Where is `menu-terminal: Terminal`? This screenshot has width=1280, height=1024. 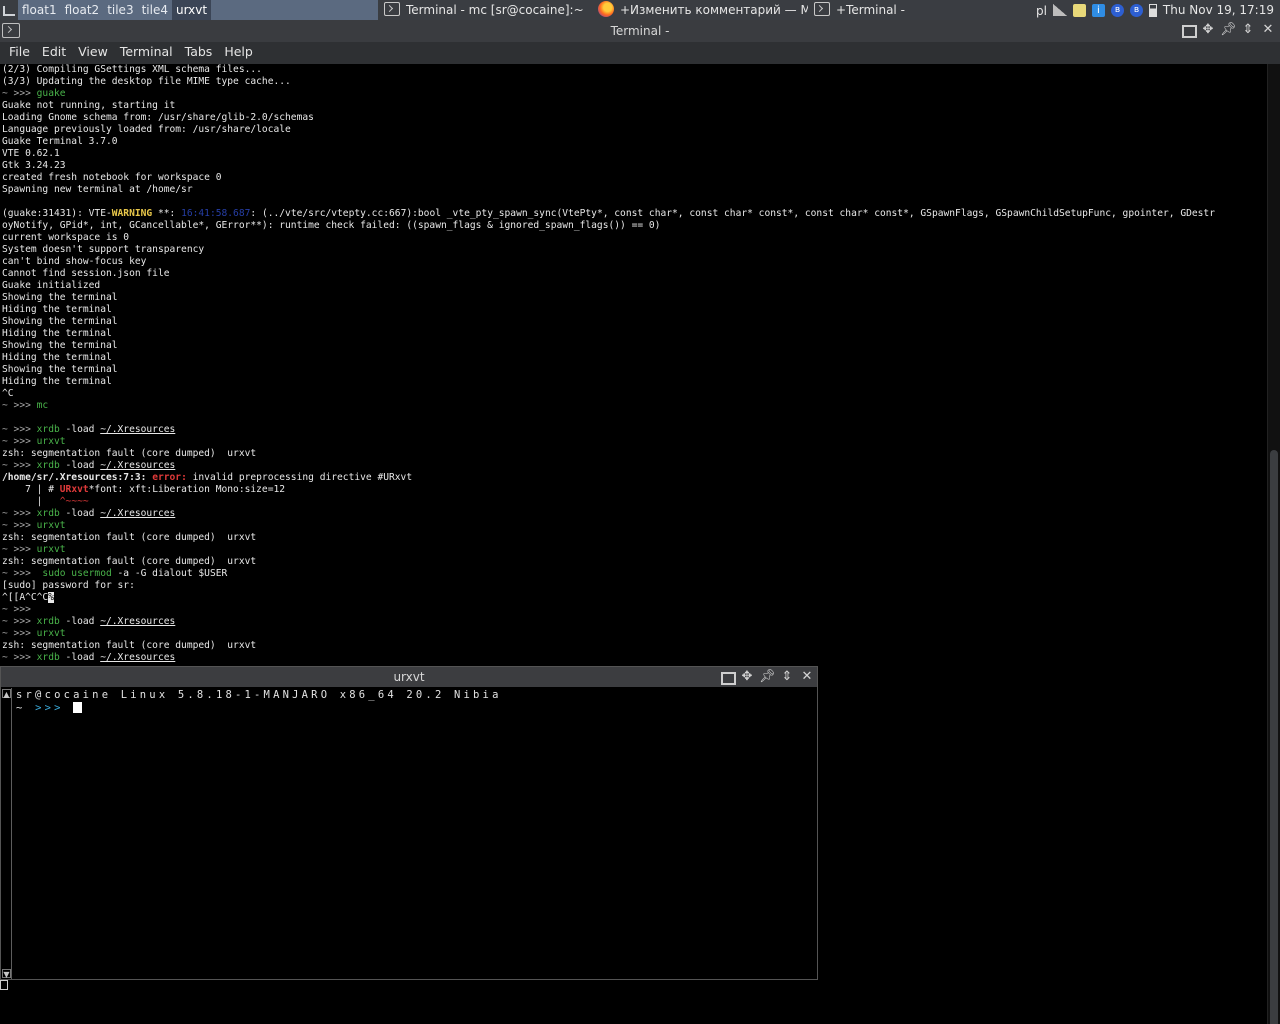
menu-terminal: Terminal is located at coordinates (146, 53).